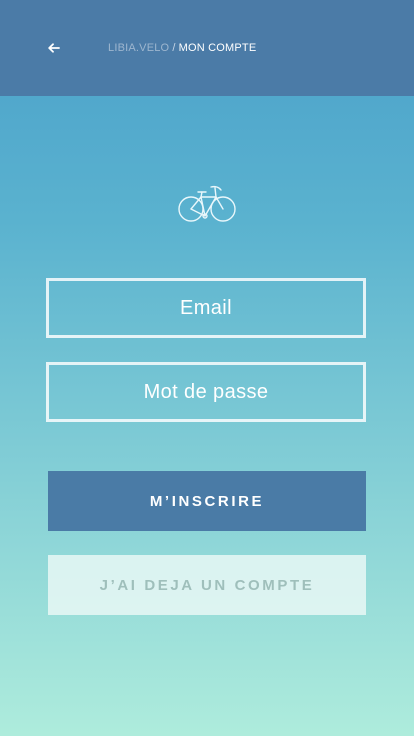  I want to click on password-placeholder: Mot de passe, so click(206, 391).